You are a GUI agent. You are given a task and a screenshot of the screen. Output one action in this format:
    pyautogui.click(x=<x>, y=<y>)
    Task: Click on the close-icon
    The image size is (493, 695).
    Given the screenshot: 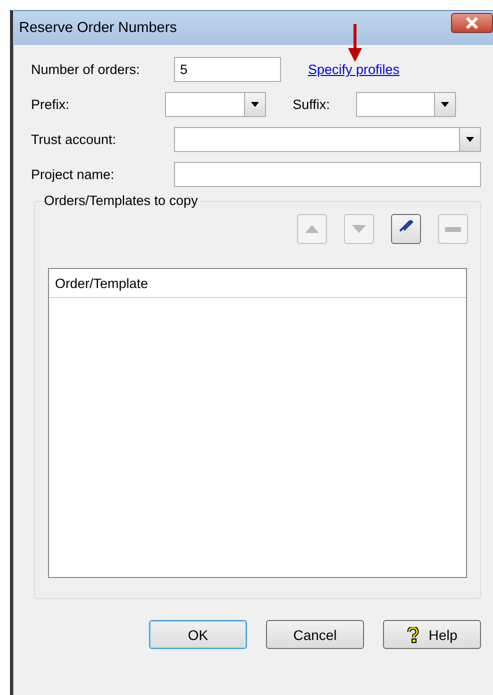 What is the action you would take?
    pyautogui.click(x=472, y=23)
    